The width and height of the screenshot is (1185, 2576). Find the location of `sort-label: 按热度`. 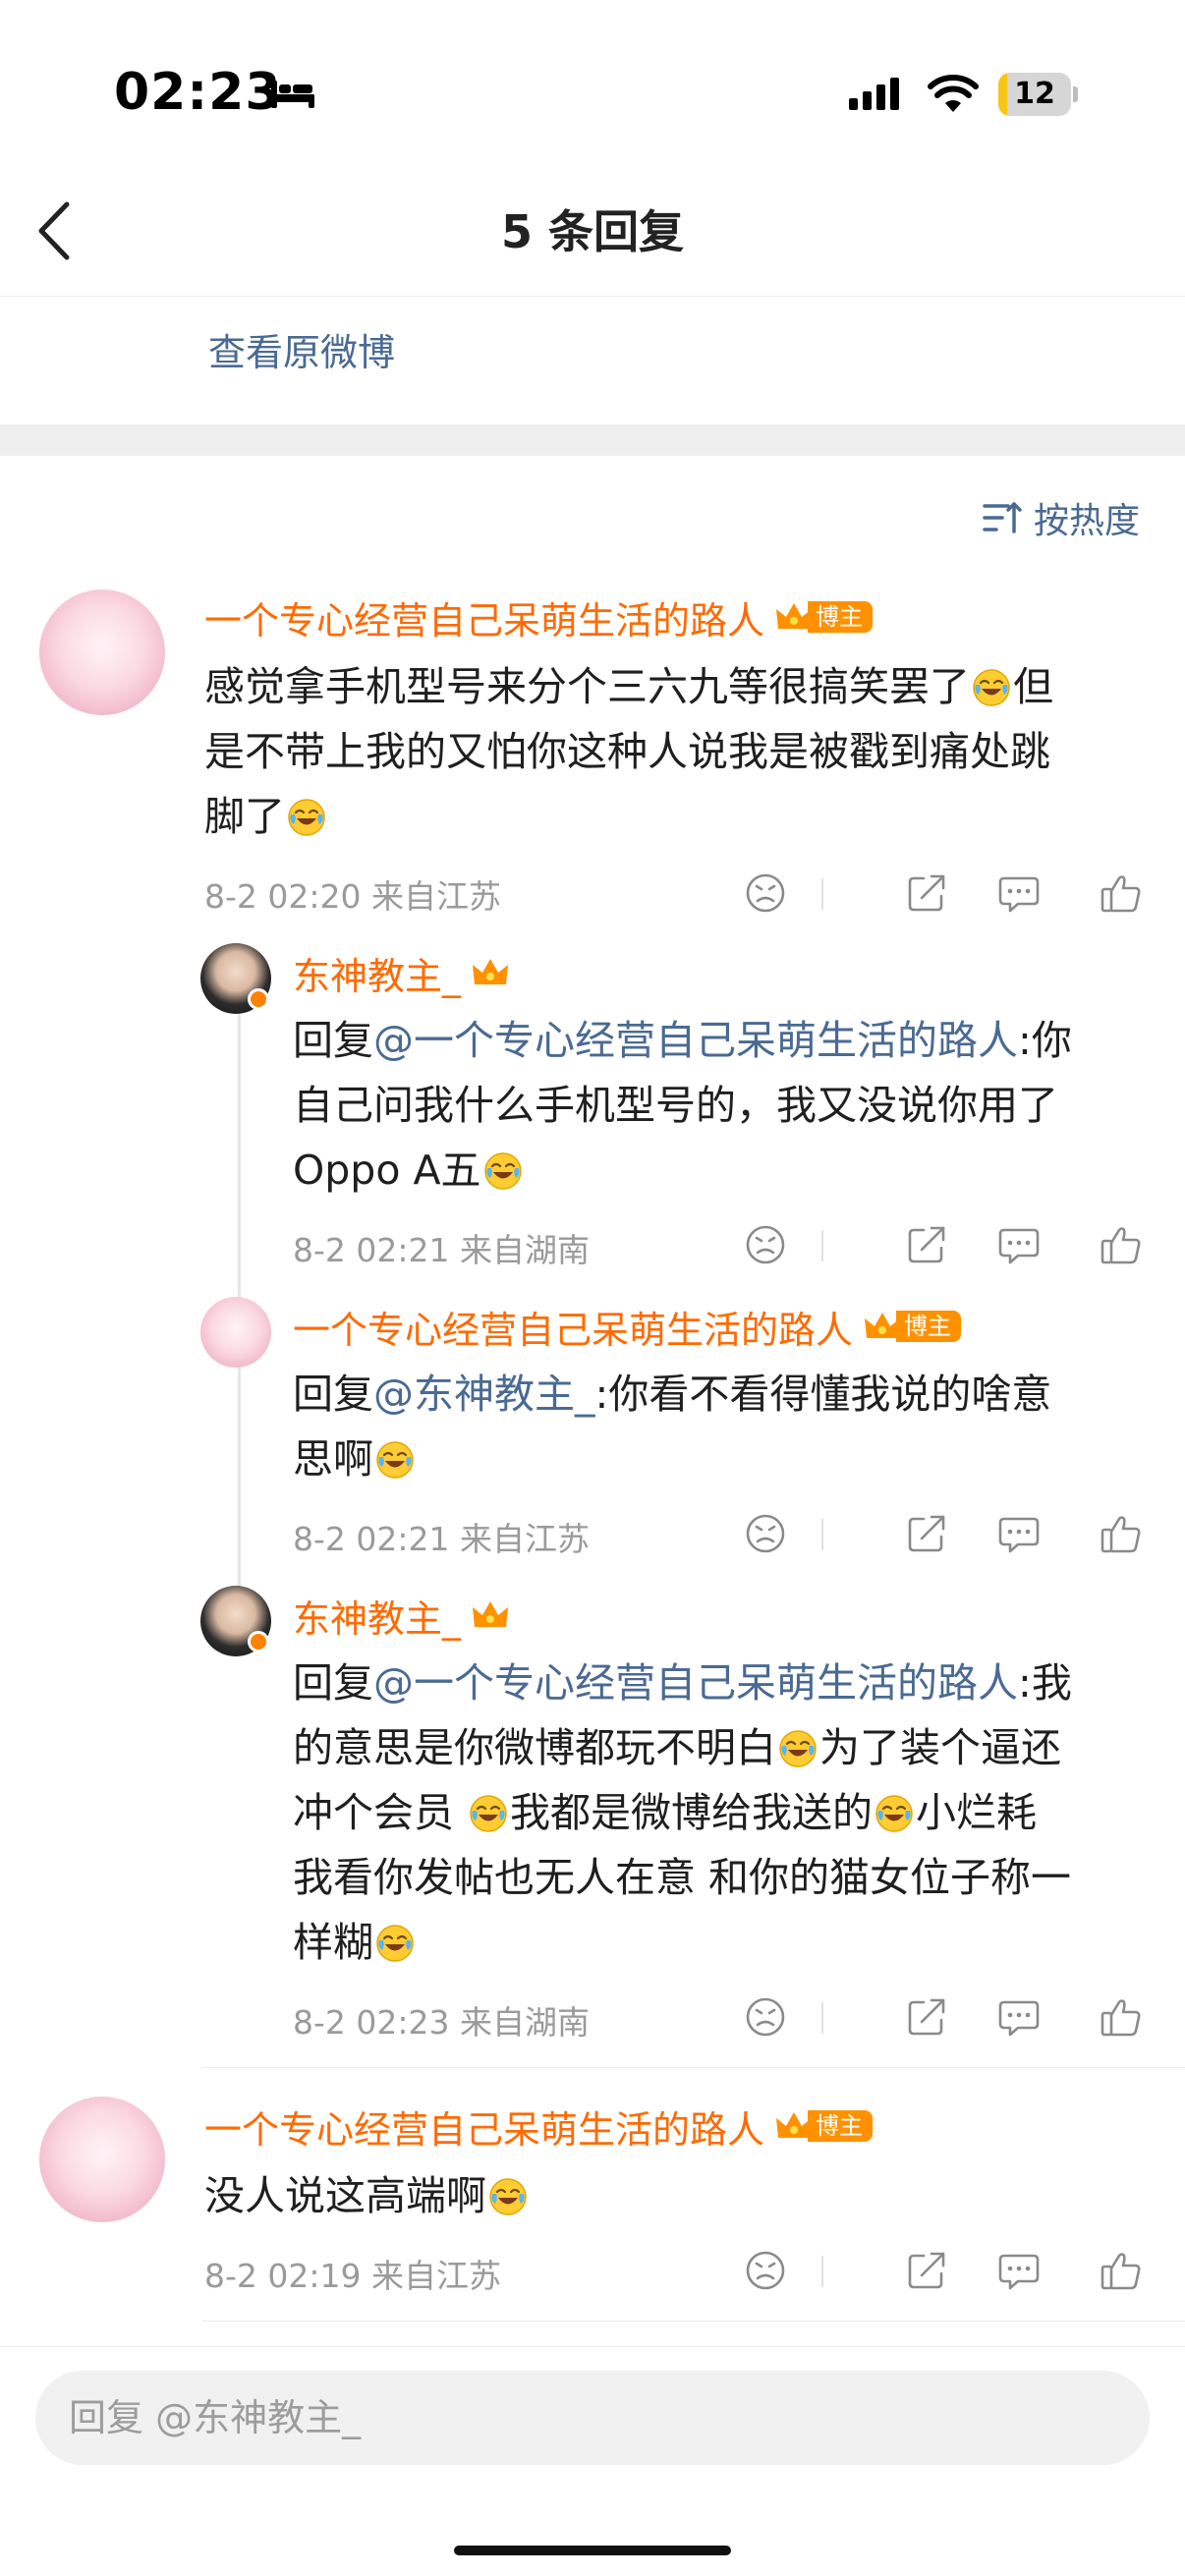

sort-label: 按热度 is located at coordinates (1087, 521).